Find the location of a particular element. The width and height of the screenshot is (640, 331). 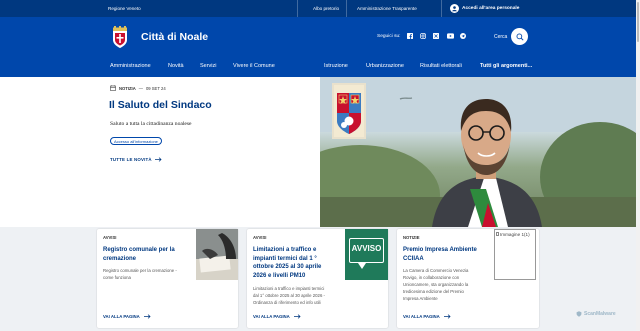

facebook-icon is located at coordinates (410, 36).